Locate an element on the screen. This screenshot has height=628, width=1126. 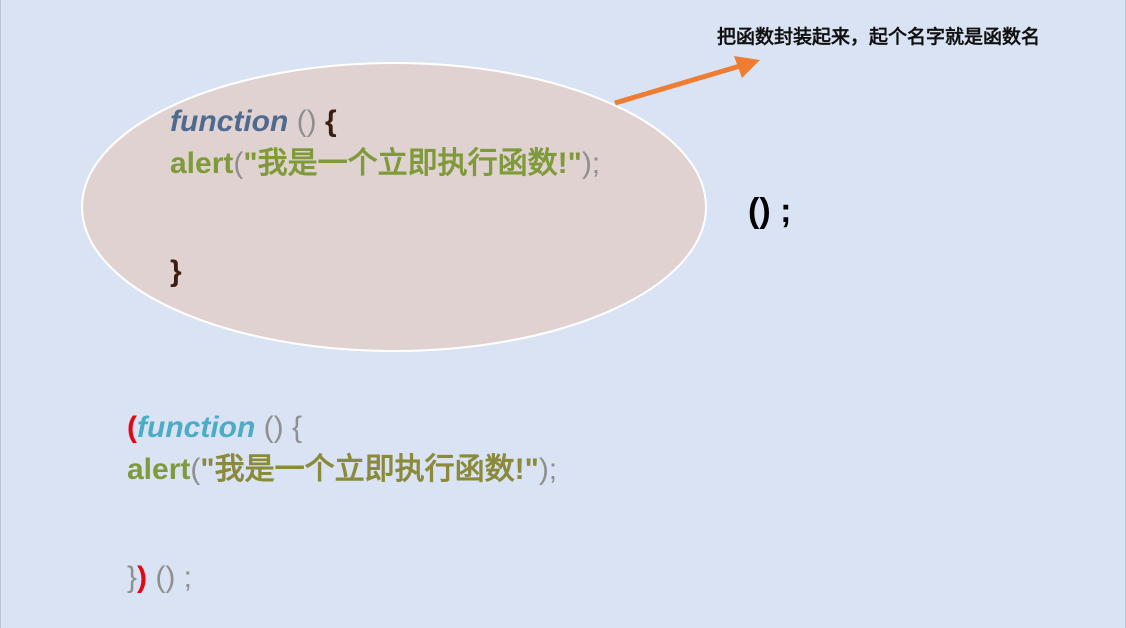
bottom-wrap-close-paren: ) is located at coordinates (142, 577).